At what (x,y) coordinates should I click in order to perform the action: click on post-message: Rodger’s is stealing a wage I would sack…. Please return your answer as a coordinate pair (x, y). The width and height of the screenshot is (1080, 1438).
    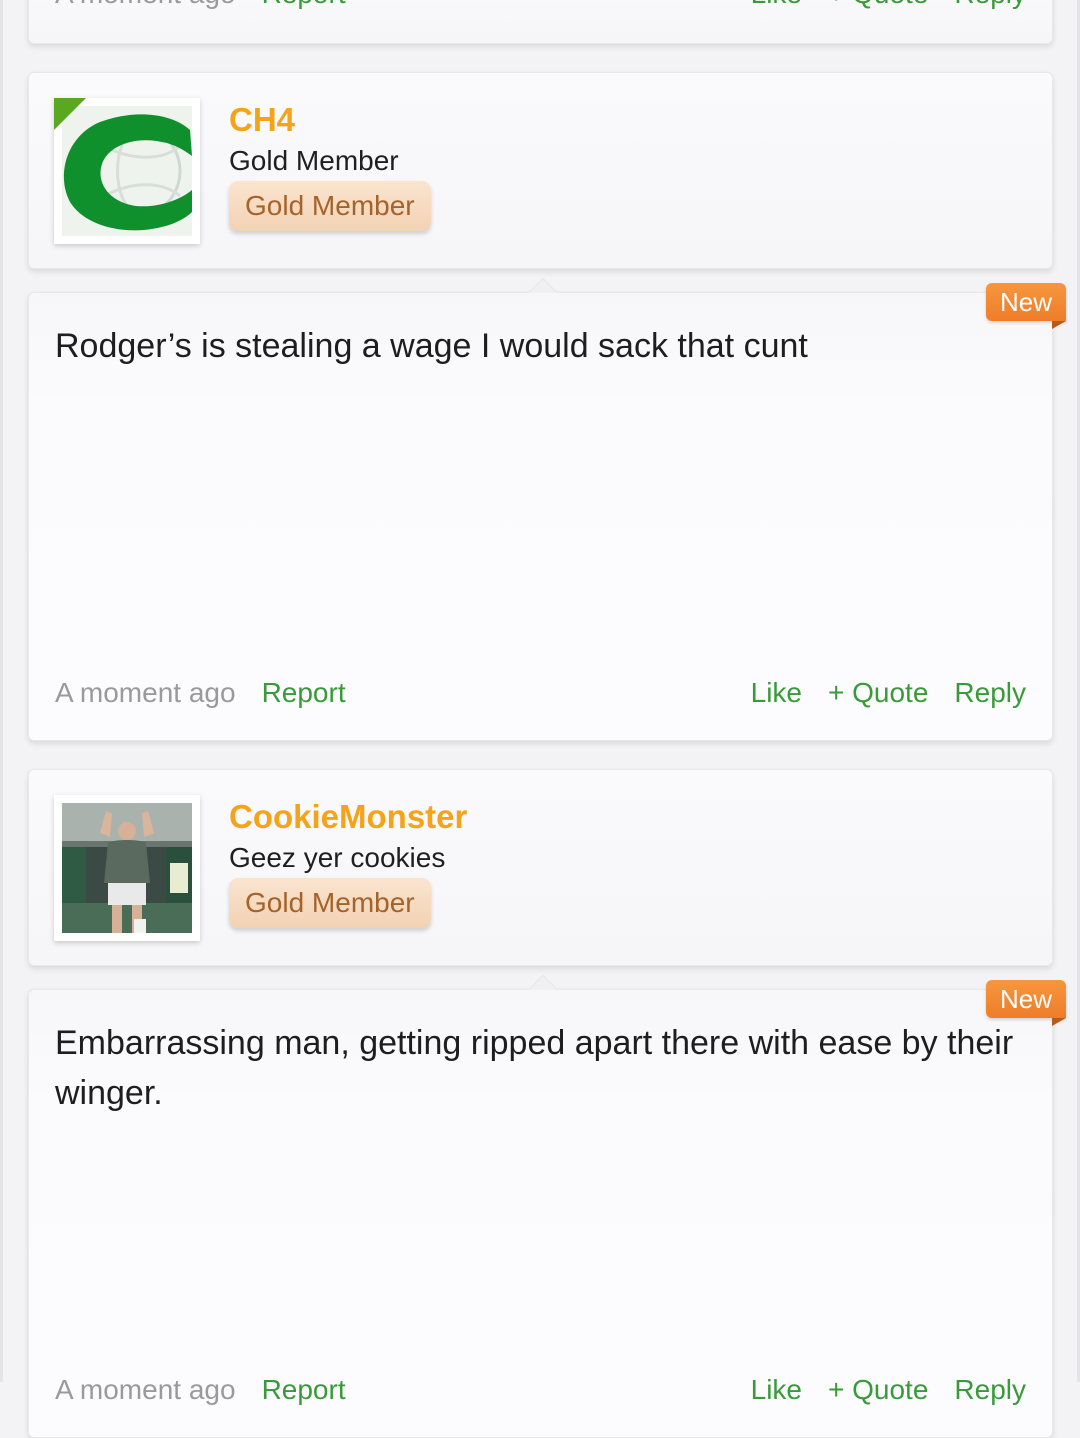
    Looking at the image, I should click on (431, 346).